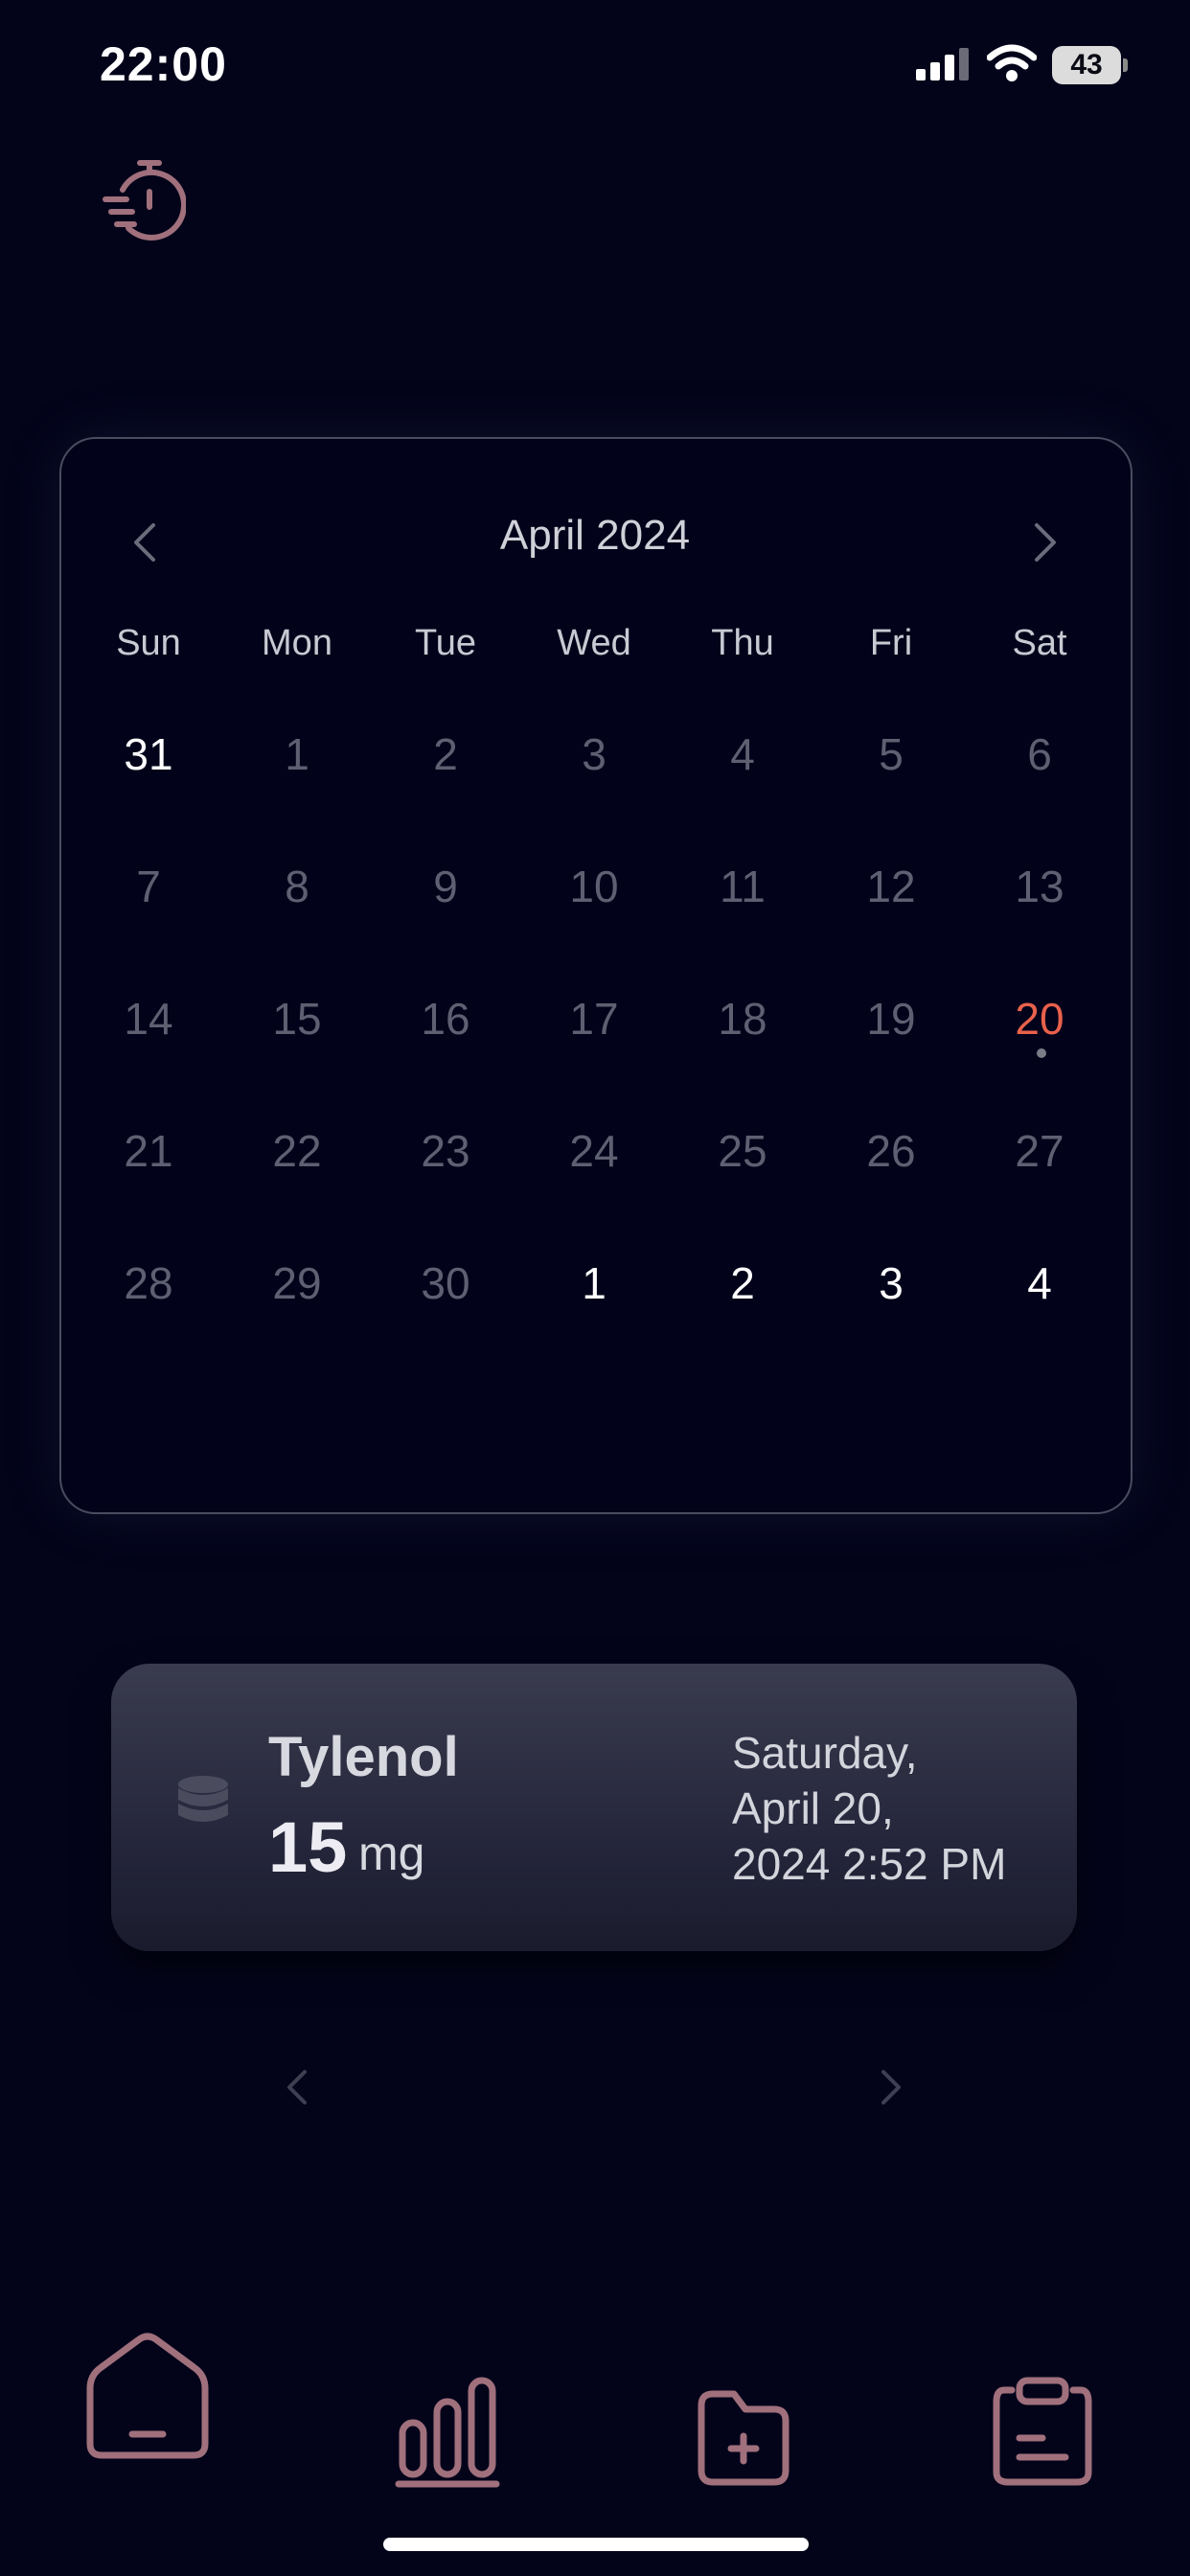 The width and height of the screenshot is (1190, 2576). Describe the element at coordinates (1040, 886) in the screenshot. I see `calendar-day: 13` at that location.